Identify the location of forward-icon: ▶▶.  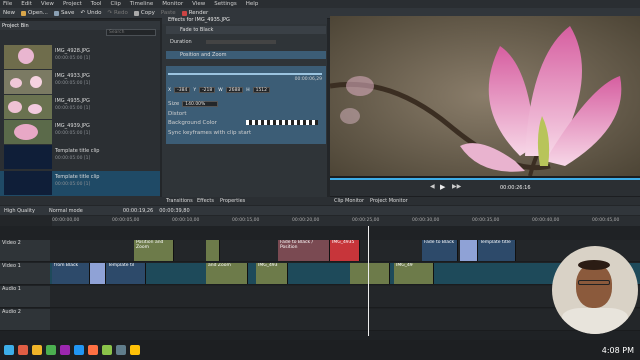
(456, 186).